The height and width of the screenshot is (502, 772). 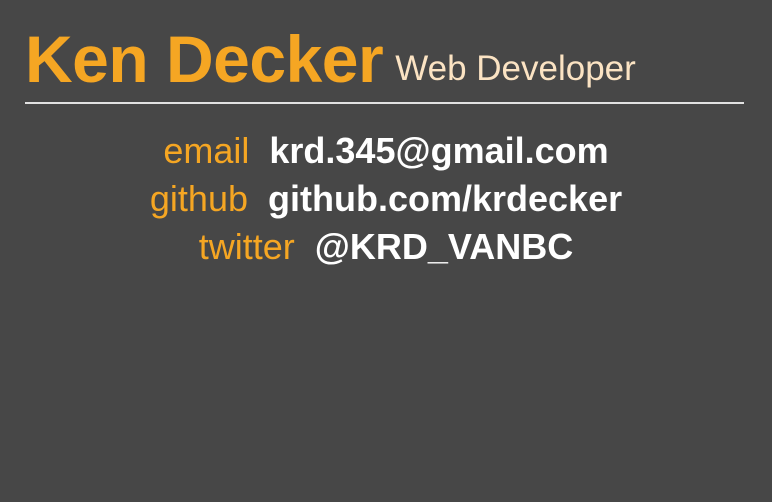 I want to click on job-title: Web Developer, so click(x=515, y=68).